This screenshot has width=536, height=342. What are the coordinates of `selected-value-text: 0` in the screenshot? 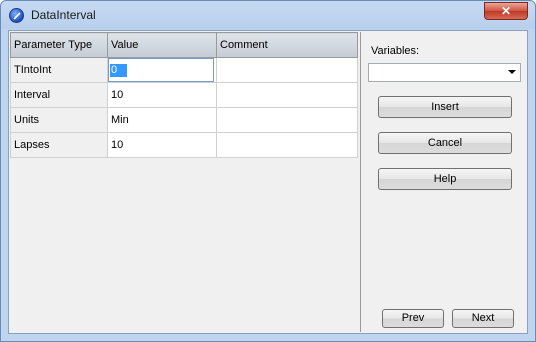 It's located at (119, 70).